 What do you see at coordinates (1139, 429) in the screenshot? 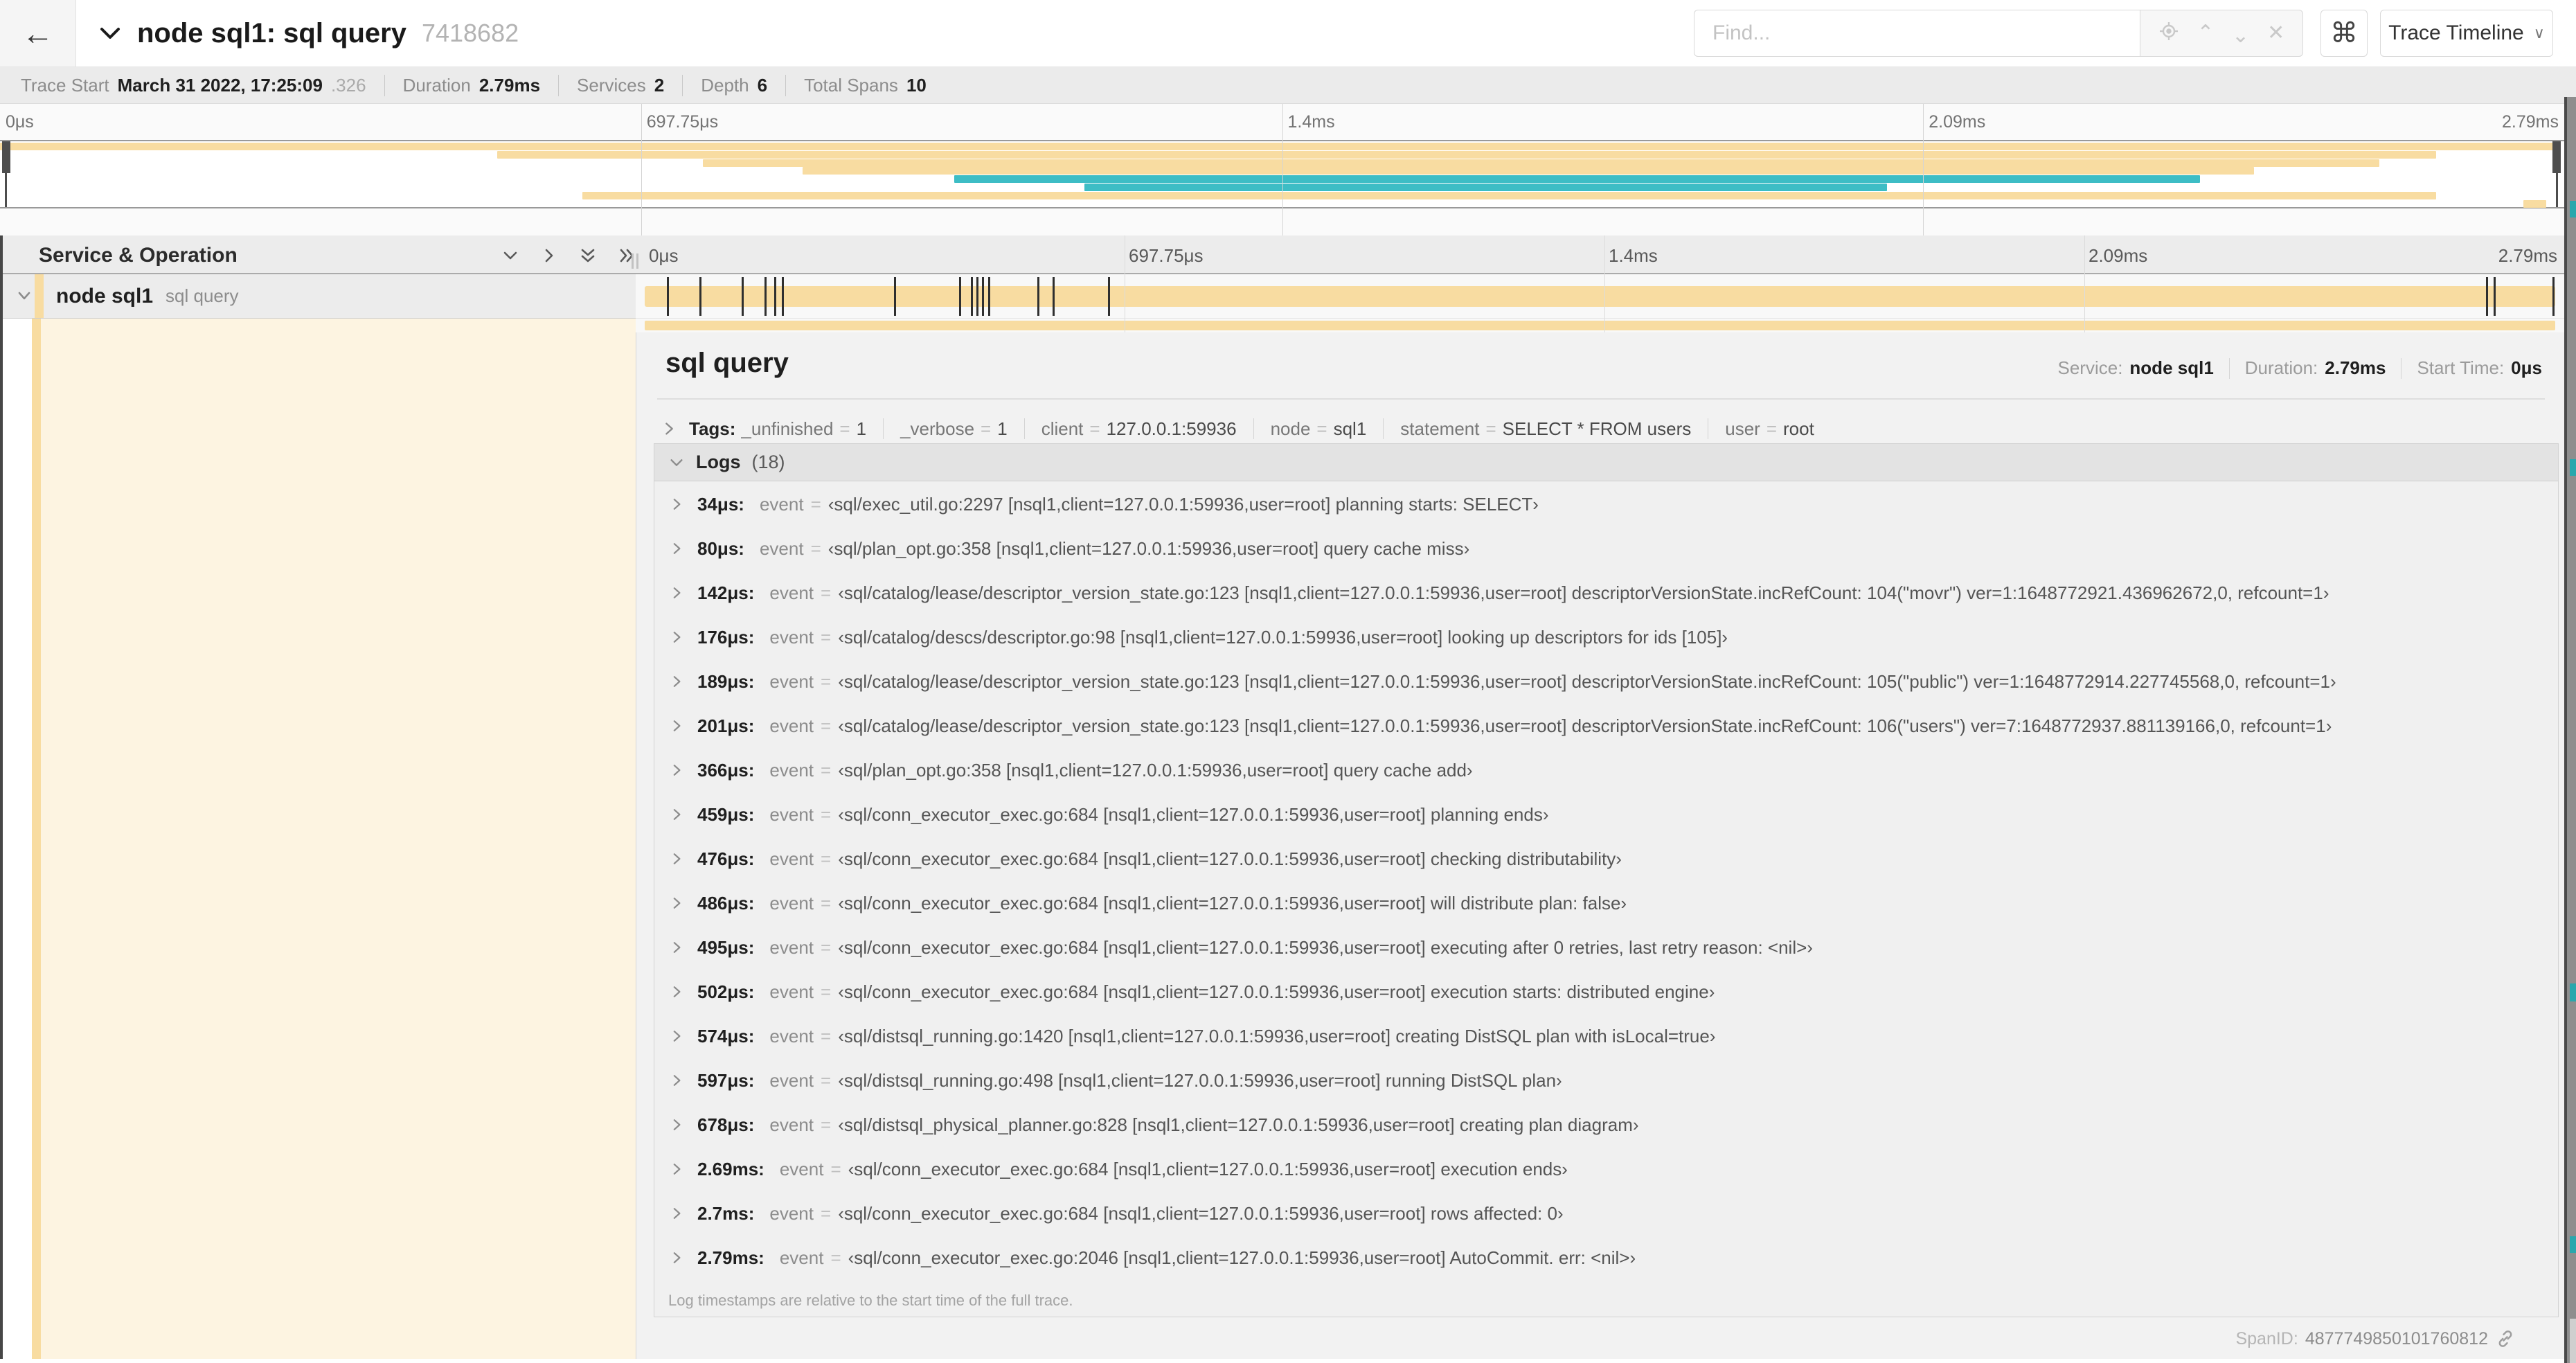
I see `tag-item: client = 127.0.0.1:59936` at bounding box center [1139, 429].